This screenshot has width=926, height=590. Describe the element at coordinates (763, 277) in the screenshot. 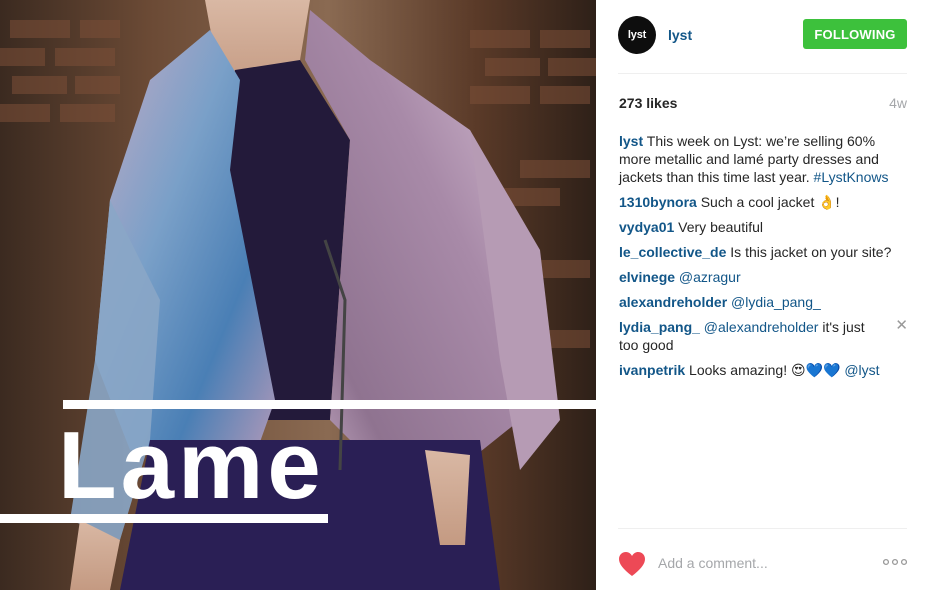

I see `comment-item: elvinege @azragur` at that location.